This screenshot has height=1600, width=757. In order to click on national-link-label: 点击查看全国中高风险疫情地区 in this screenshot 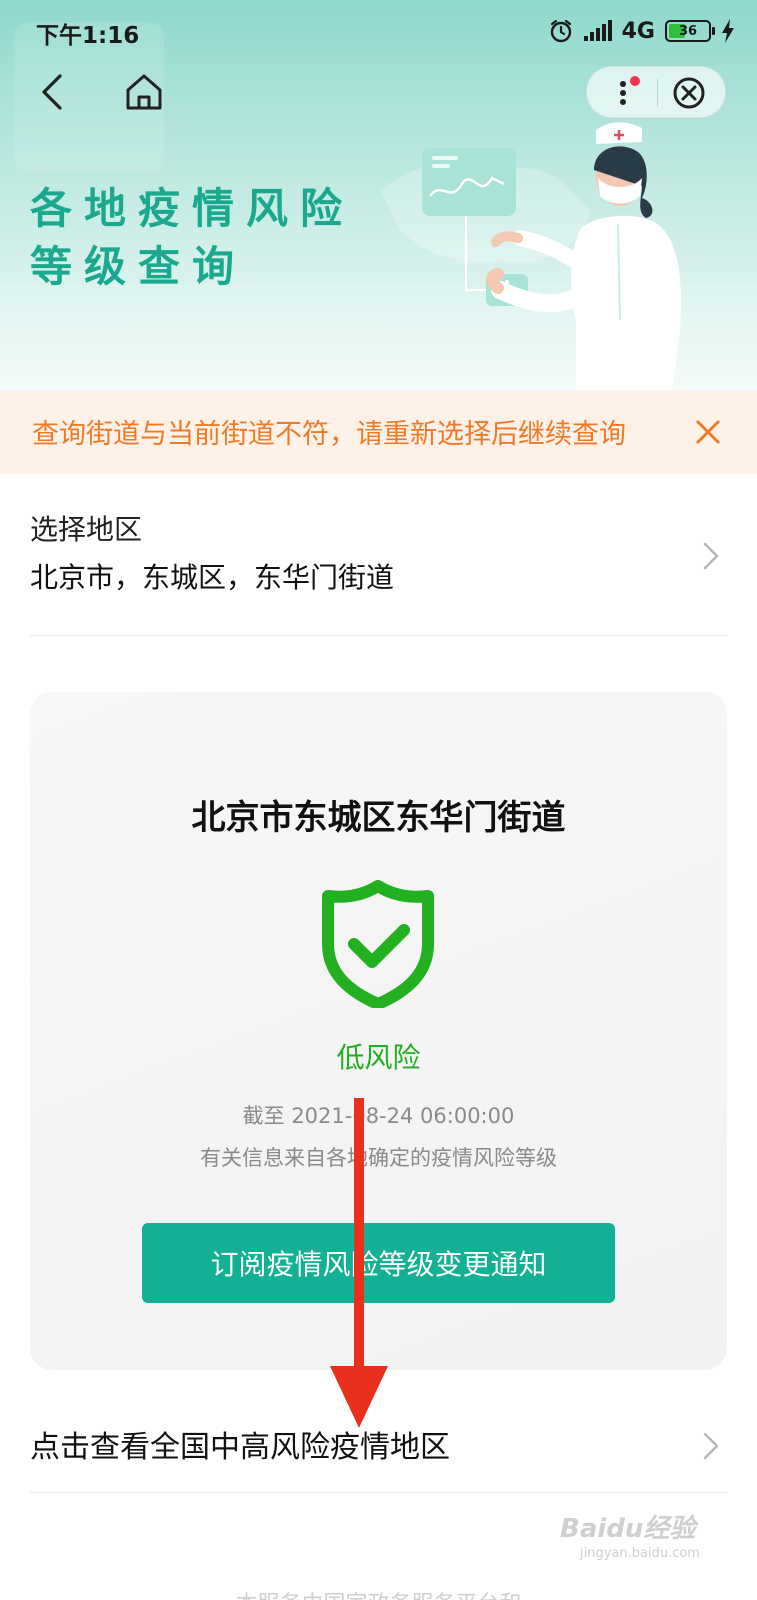, I will do `click(240, 1447)`.